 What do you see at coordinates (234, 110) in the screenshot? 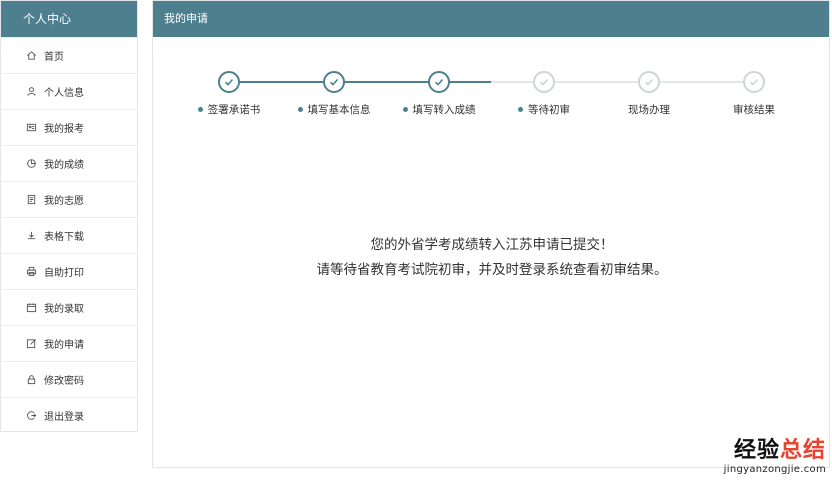
I see `step-label: 签署承诺书` at bounding box center [234, 110].